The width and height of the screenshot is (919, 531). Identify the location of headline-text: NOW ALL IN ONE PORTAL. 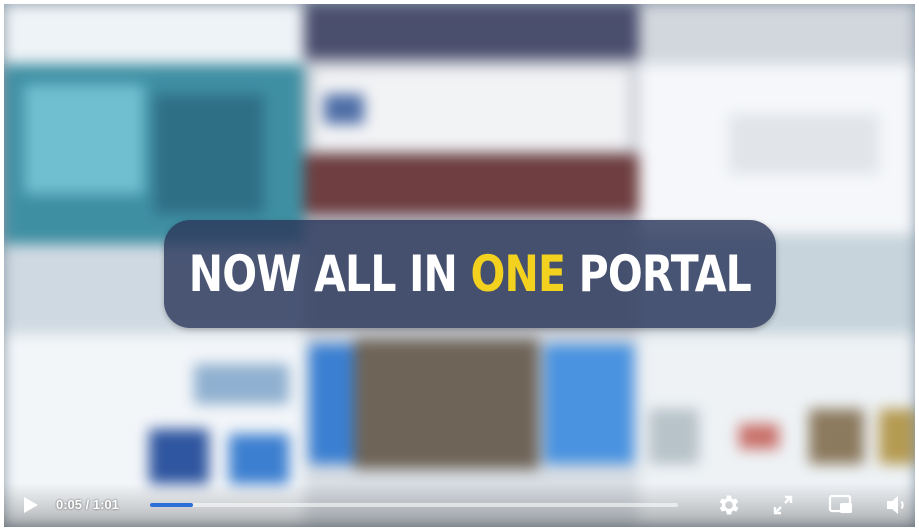
(470, 274).